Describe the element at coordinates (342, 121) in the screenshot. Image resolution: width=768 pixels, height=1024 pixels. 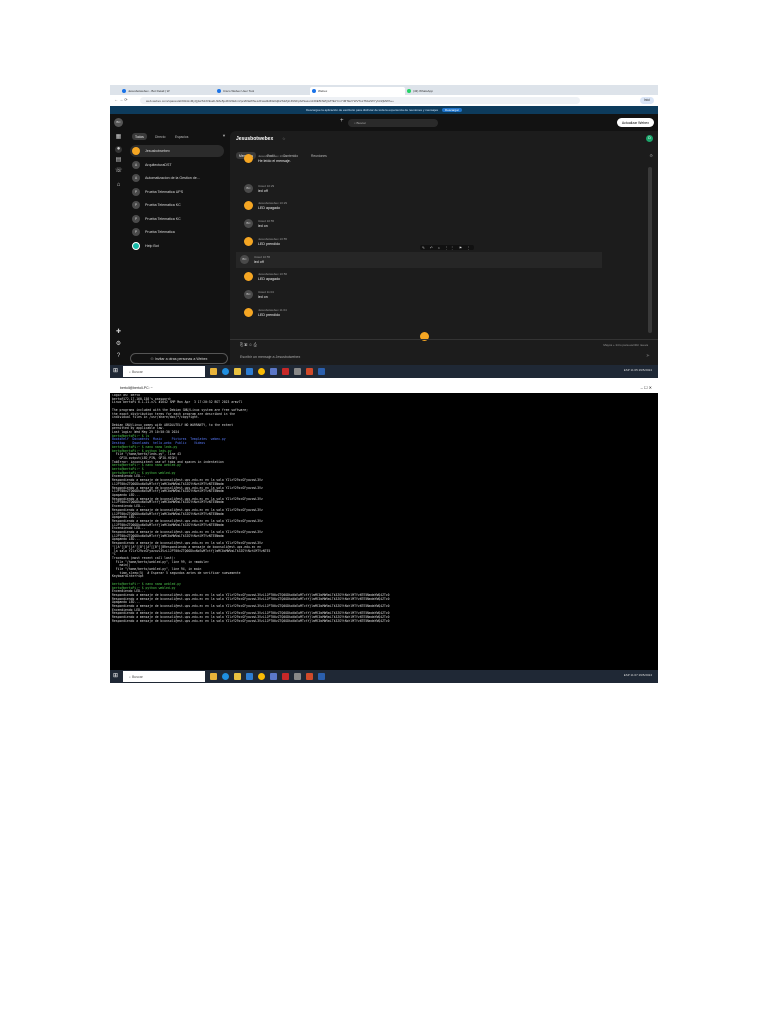
I see `plus-icon: +` at that location.